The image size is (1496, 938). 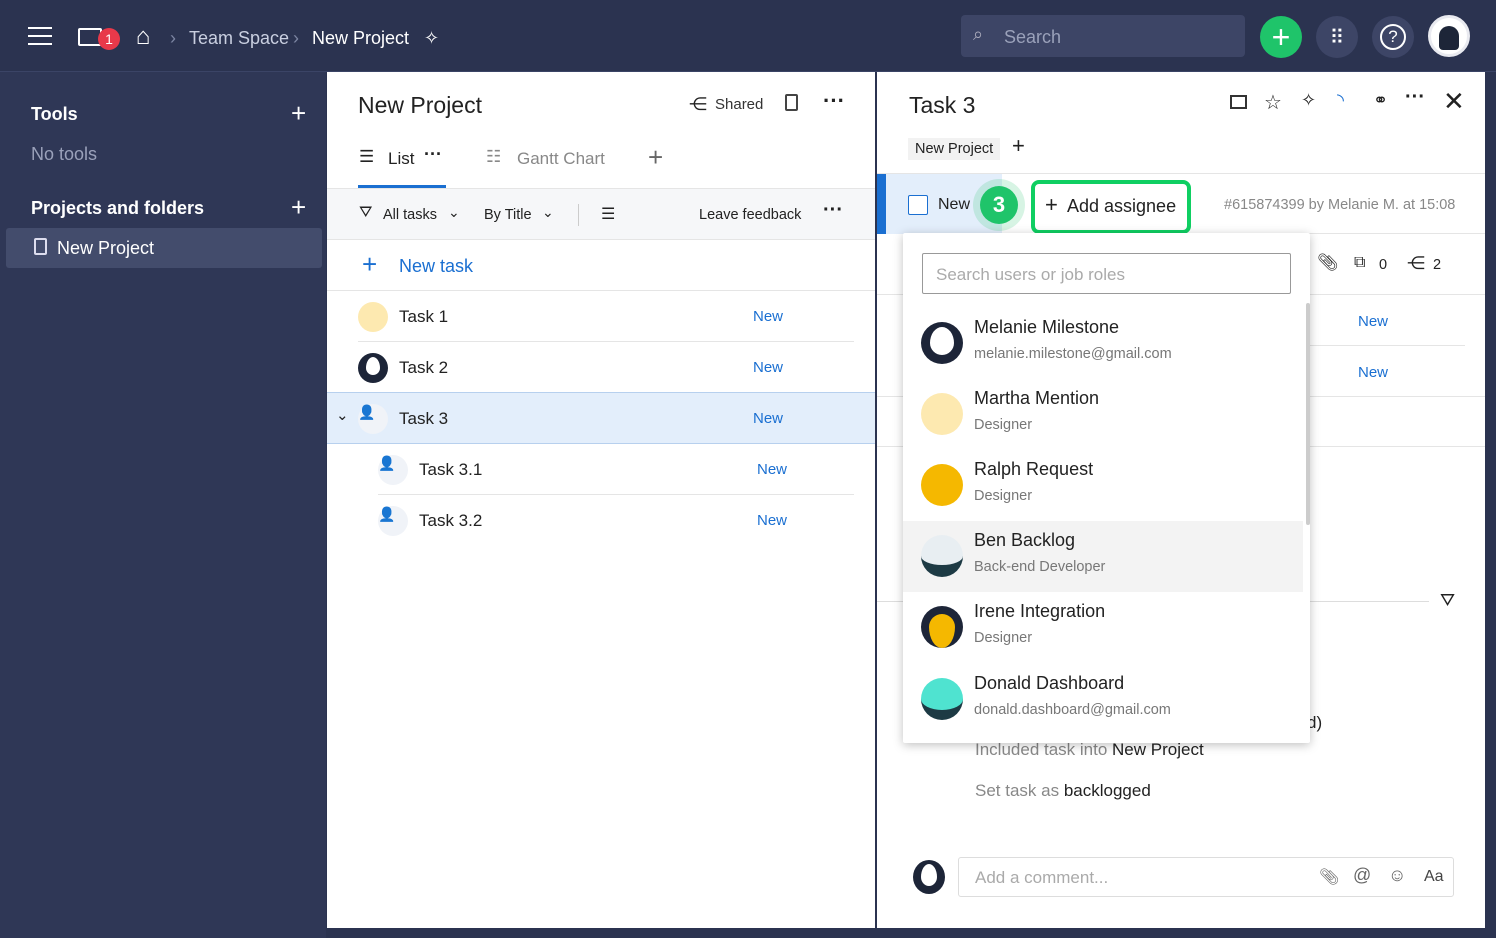 I want to click on format-button: Aa, so click(x=1434, y=877).